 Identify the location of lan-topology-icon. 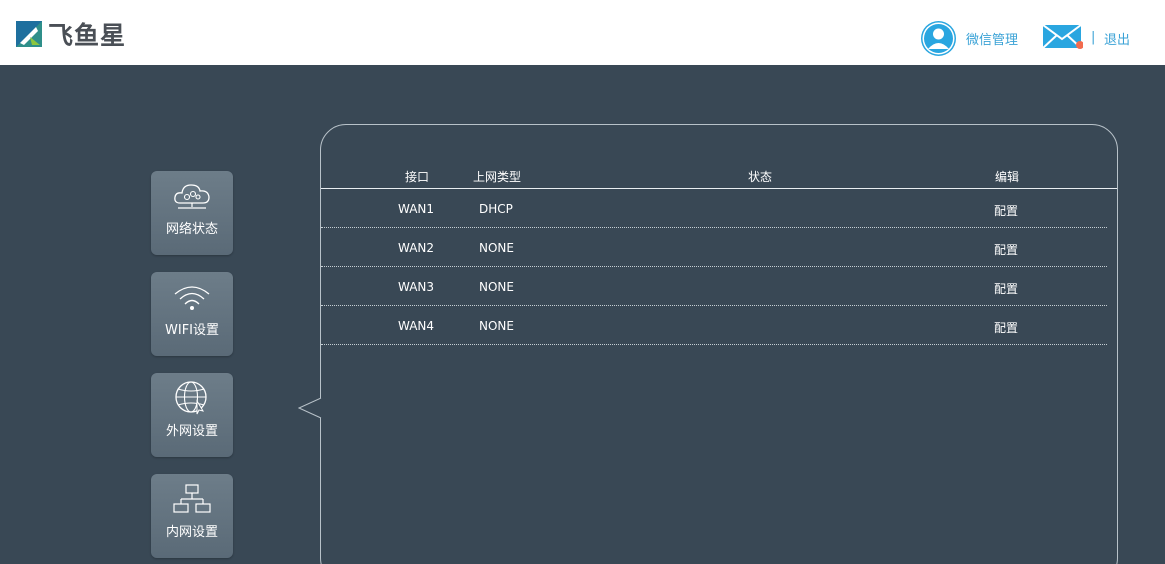
(192, 498).